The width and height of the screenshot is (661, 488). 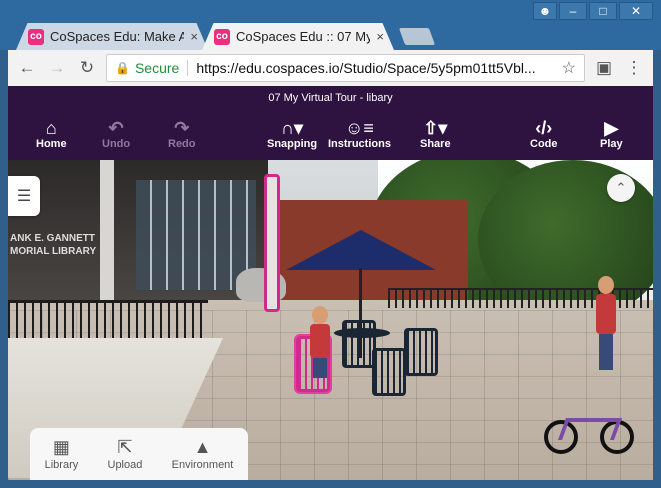 I want to click on environment-icon: ▲, so click(x=202, y=447).